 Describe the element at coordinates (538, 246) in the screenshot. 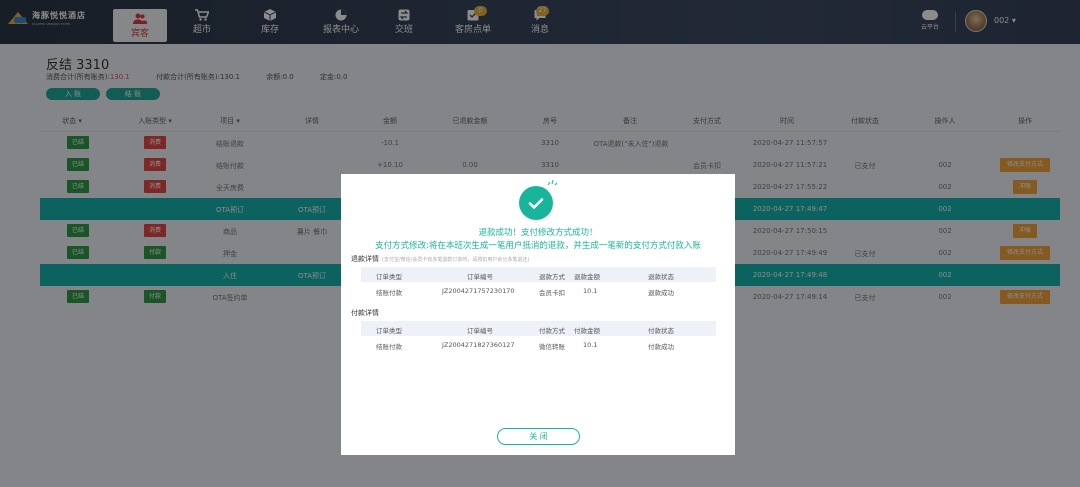

I see `success-detail-message: 支付方式修改:将在本班次生成一笔用户抵消的退款，并生成一笔新的支付方式付款入账` at that location.